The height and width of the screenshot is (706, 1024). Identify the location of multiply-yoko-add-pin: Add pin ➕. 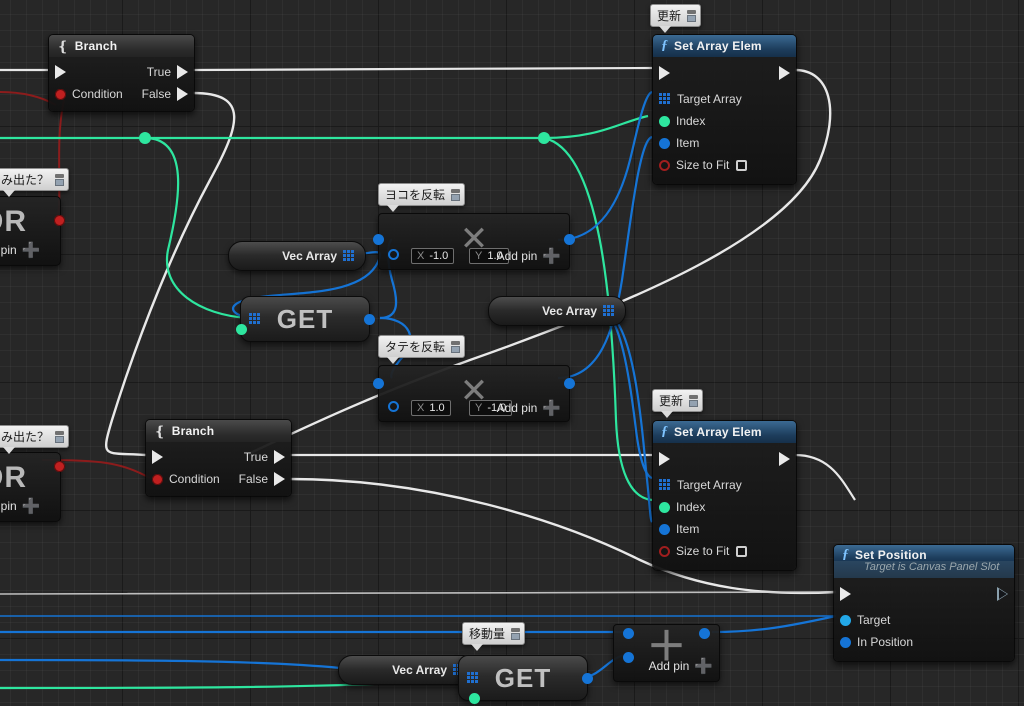
(529, 256).